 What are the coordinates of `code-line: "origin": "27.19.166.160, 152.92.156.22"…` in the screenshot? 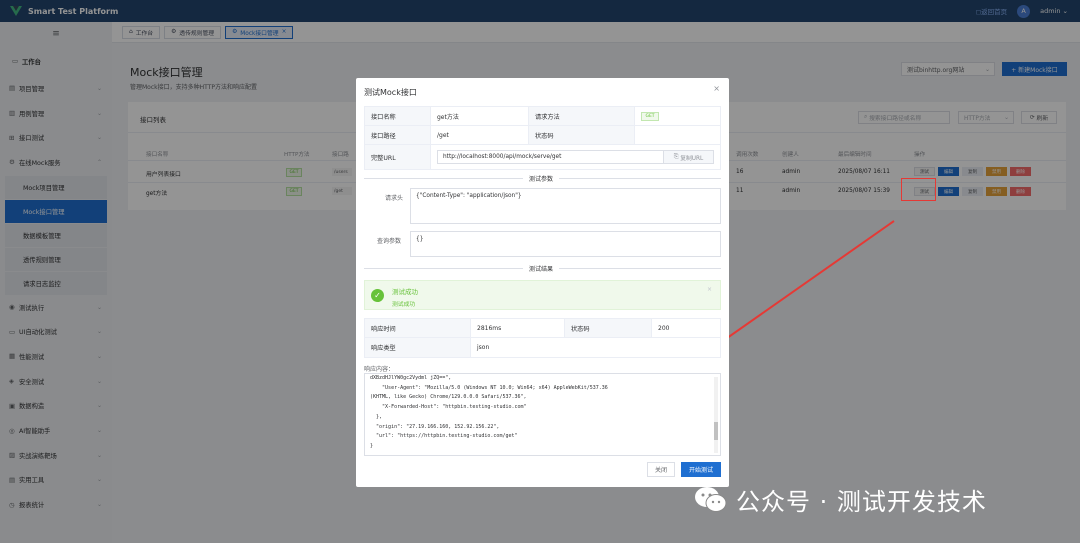 It's located at (435, 426).